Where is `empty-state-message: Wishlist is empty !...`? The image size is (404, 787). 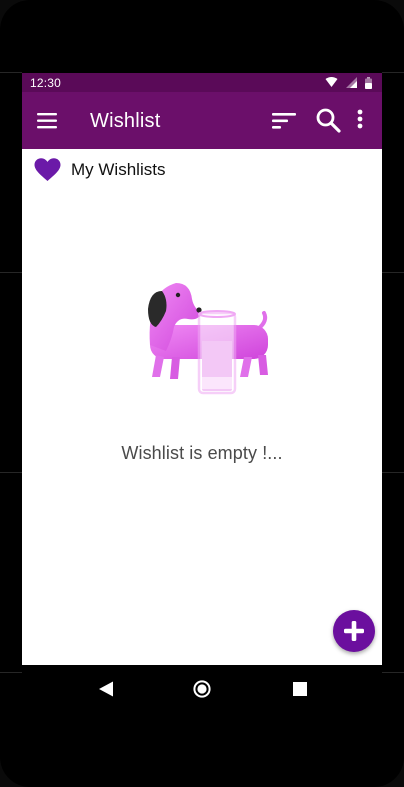
empty-state-message: Wishlist is empty !... is located at coordinates (202, 453).